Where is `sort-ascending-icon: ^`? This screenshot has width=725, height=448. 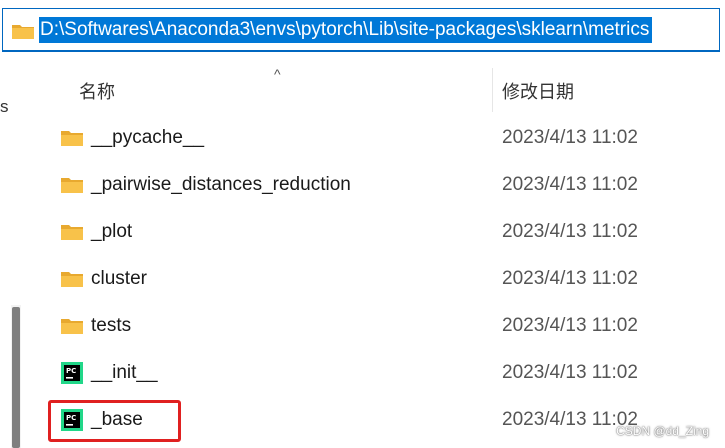 sort-ascending-icon: ^ is located at coordinates (277, 74).